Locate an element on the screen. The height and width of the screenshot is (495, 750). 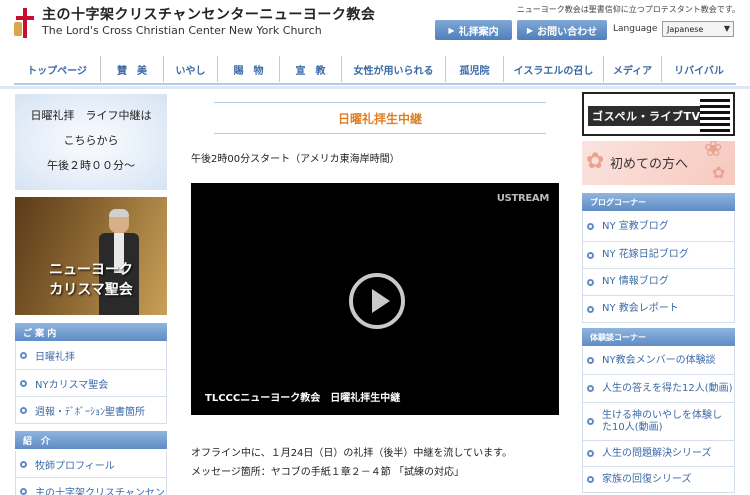
nav-orphanage: 孤児院 is located at coordinates (475, 69).